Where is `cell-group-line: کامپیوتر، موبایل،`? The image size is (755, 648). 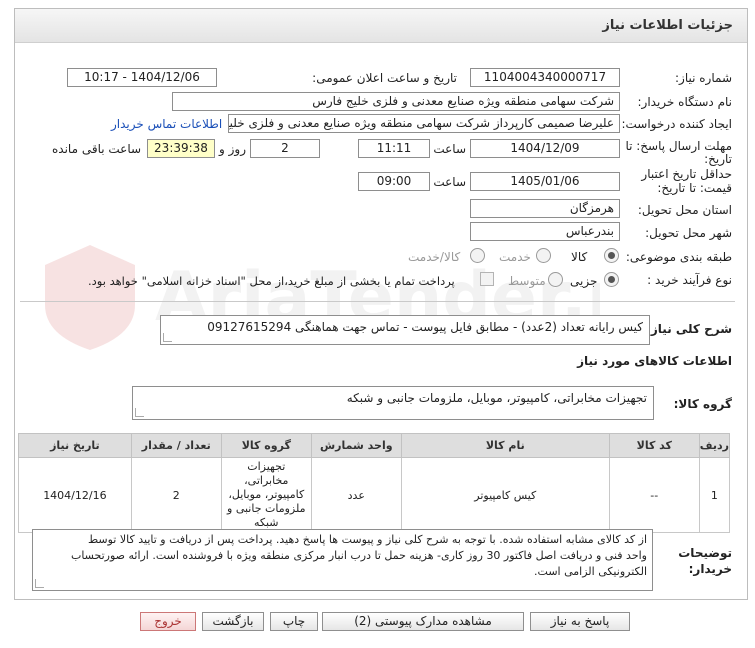
cell-group-line: کامپیوتر، موبایل، is located at coordinates (266, 494).